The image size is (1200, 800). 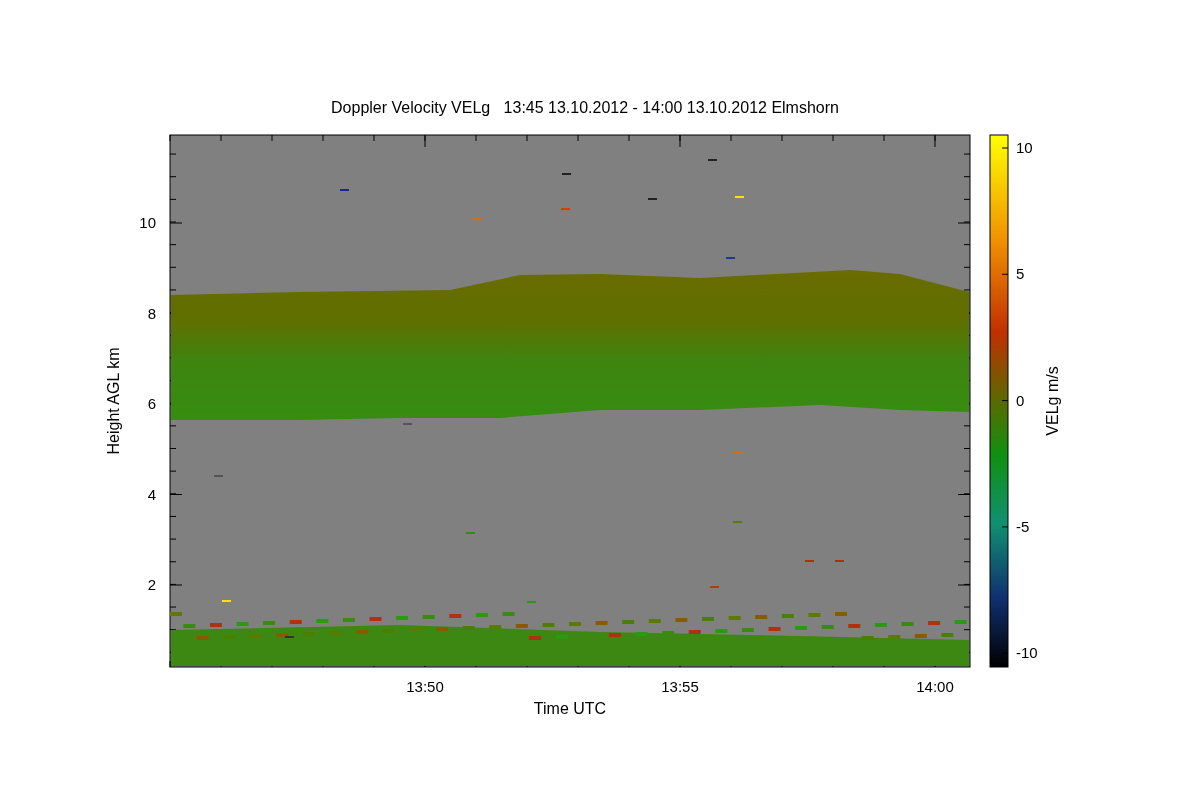 What do you see at coordinates (935, 686) in the screenshot?
I see `x-tick-label: 14:00` at bounding box center [935, 686].